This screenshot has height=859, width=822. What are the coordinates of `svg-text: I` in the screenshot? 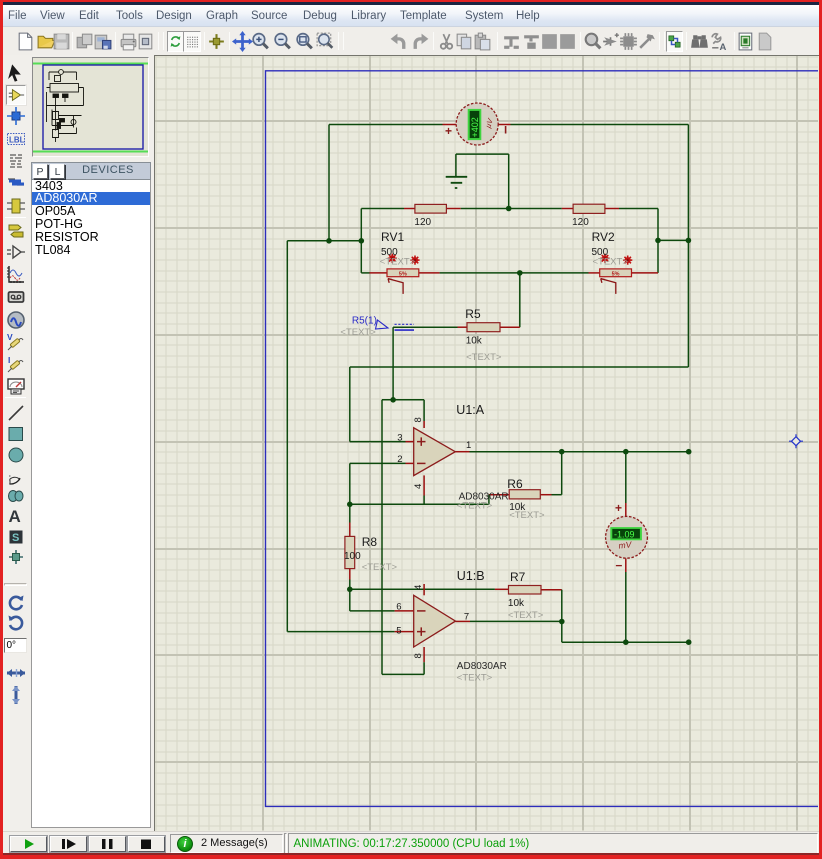 It's located at (9, 360).